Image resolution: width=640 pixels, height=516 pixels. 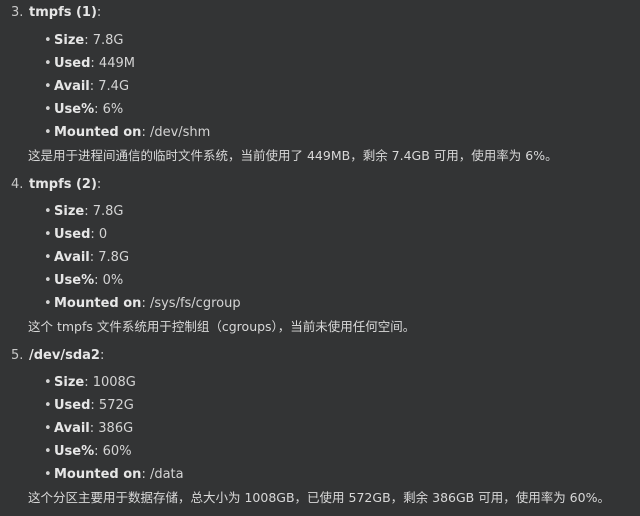 I want to click on list-item-used: • Used: 572G, so click(x=89, y=406).